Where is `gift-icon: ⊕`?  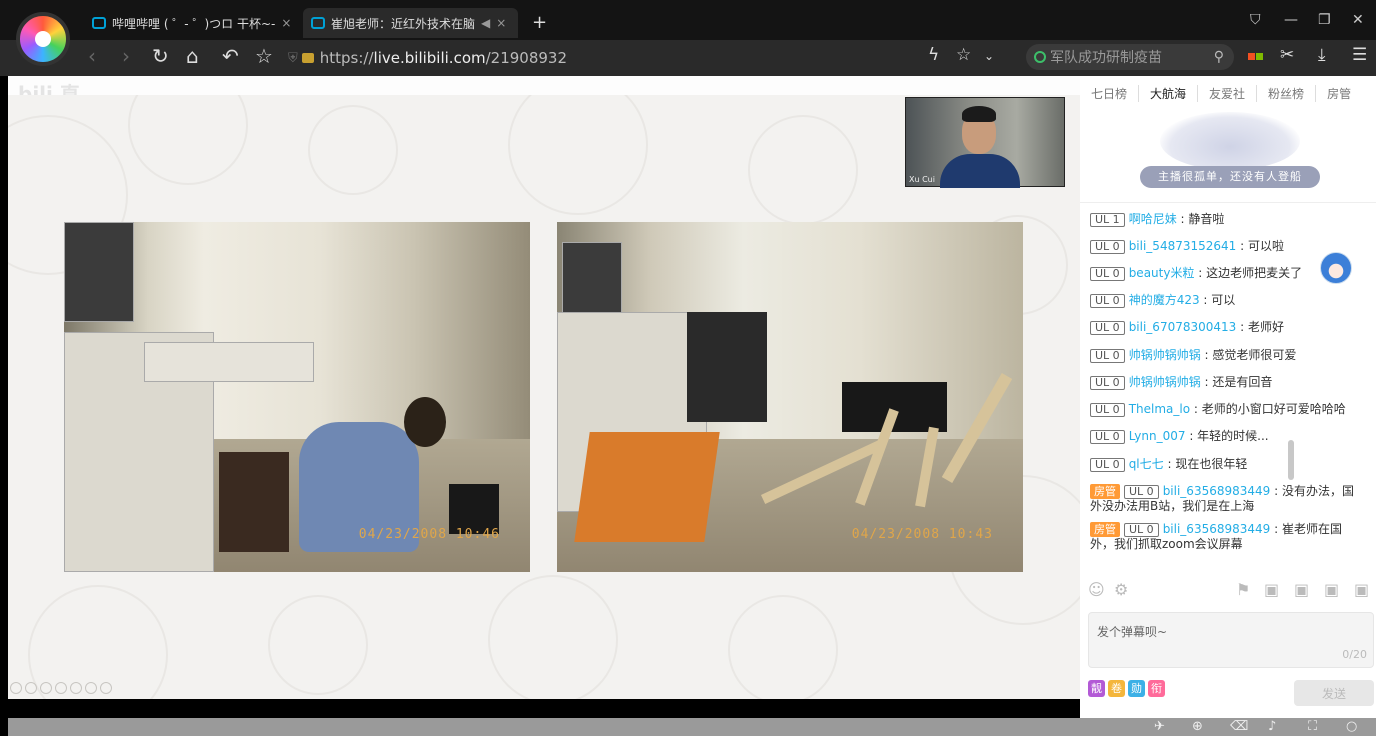
gift-icon: ⊕ is located at coordinates (1197, 726).